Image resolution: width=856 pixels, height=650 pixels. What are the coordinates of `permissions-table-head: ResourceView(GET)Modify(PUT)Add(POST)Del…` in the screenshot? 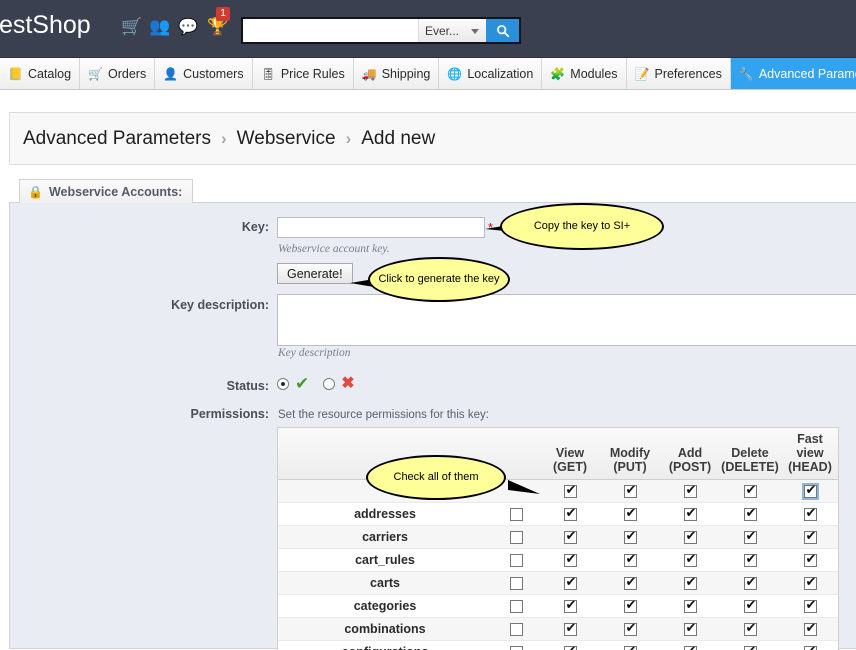 It's located at (558, 454).